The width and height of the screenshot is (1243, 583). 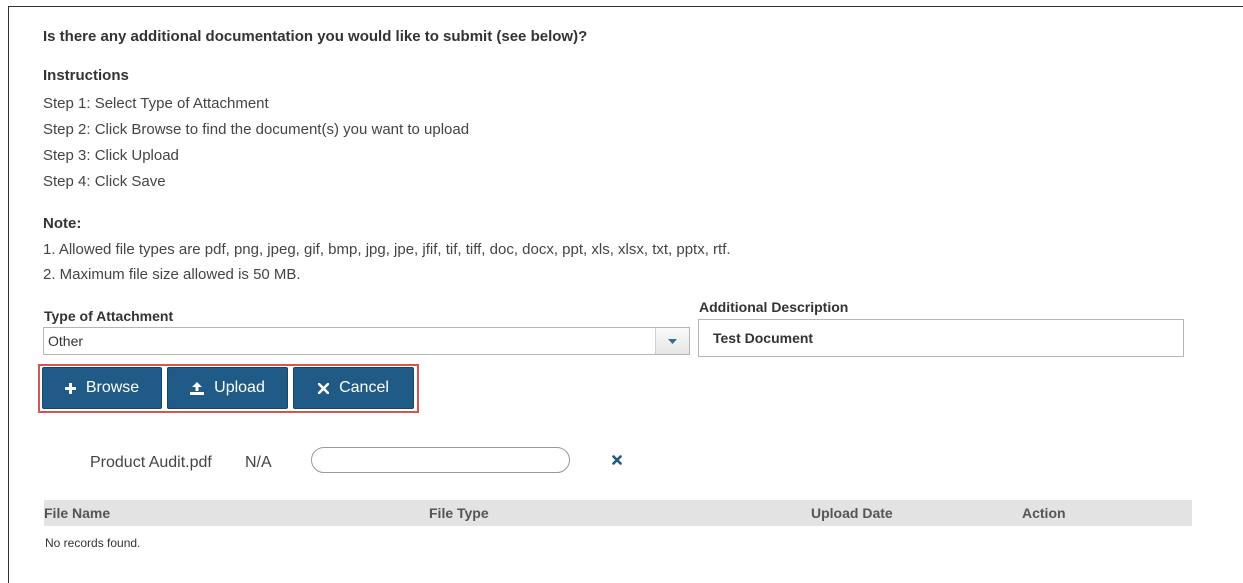 What do you see at coordinates (197, 388) in the screenshot?
I see `upload-icon` at bounding box center [197, 388].